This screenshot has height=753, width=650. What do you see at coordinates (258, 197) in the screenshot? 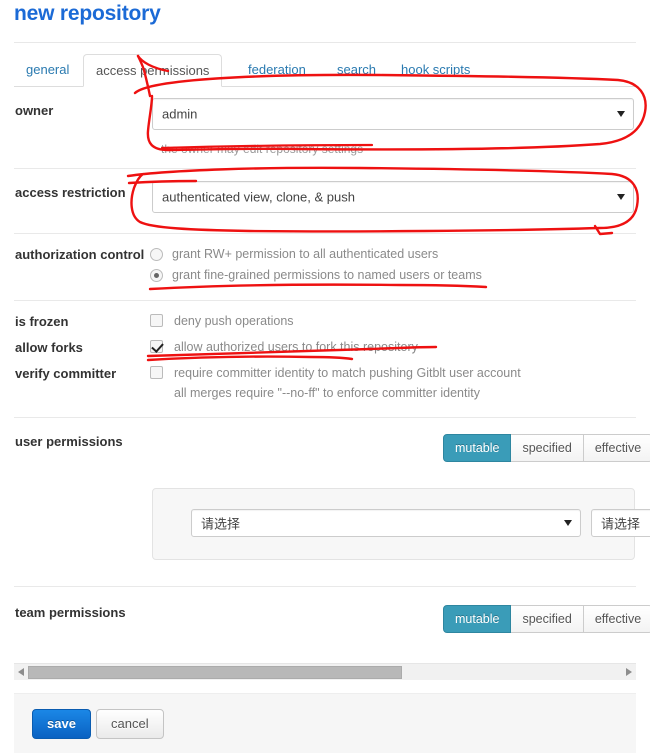
I see `access-restriction-select-value: authenticated view, clone, & push` at bounding box center [258, 197].